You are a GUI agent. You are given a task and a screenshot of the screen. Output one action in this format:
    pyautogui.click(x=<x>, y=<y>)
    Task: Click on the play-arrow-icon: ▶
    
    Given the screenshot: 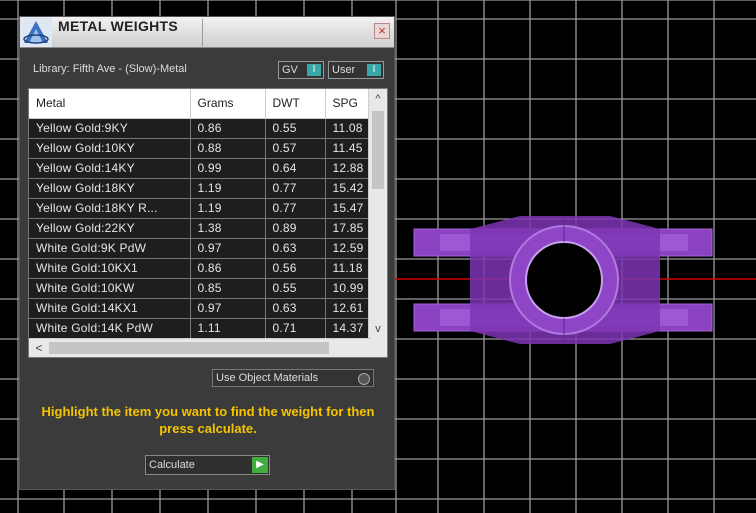 What is the action you would take?
    pyautogui.click(x=260, y=465)
    